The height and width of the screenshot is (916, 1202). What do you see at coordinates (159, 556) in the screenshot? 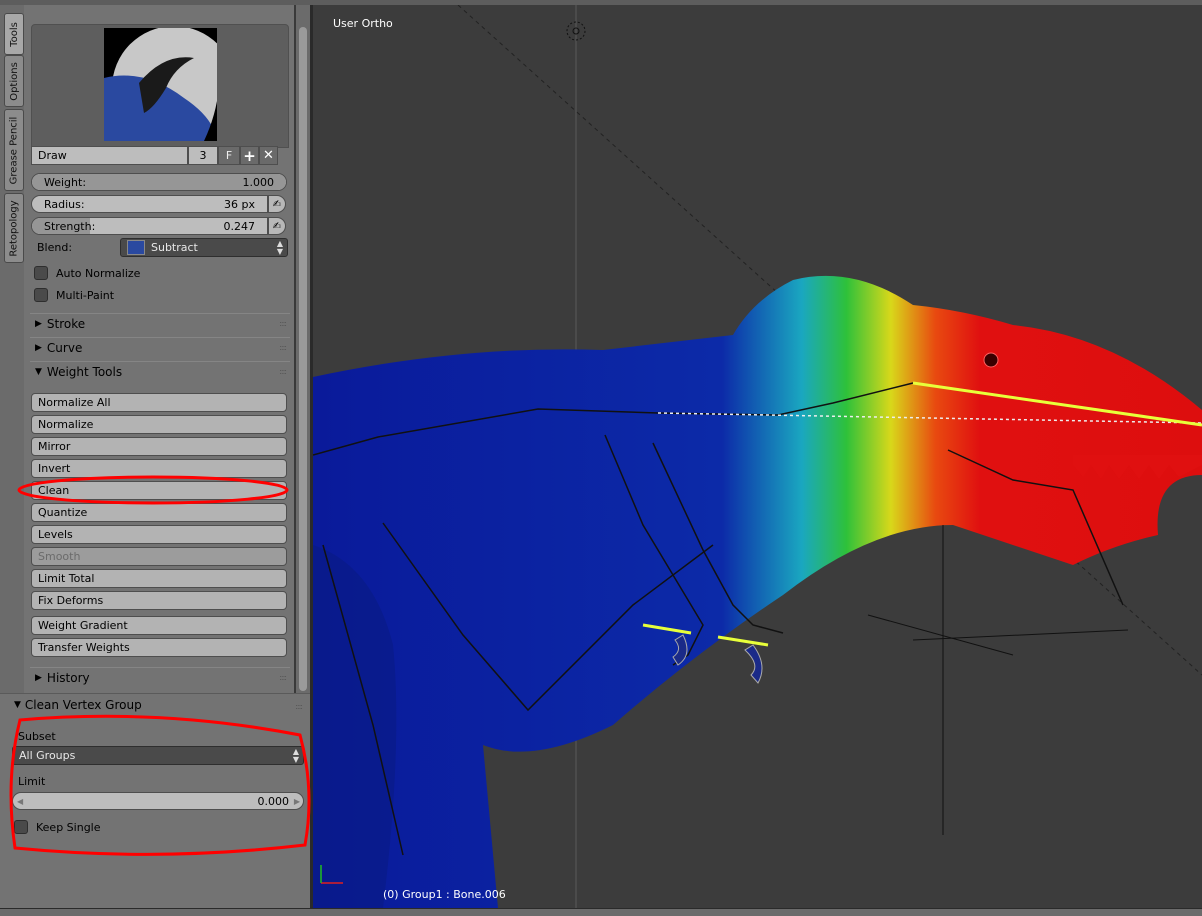
I see `smooth-button: Smooth` at bounding box center [159, 556].